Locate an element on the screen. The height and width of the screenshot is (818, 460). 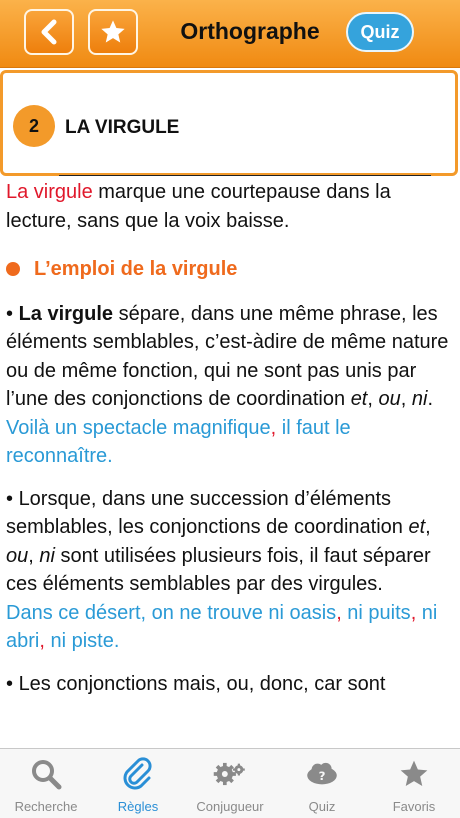
section-title: LA VIRGULE is located at coordinates (122, 127).